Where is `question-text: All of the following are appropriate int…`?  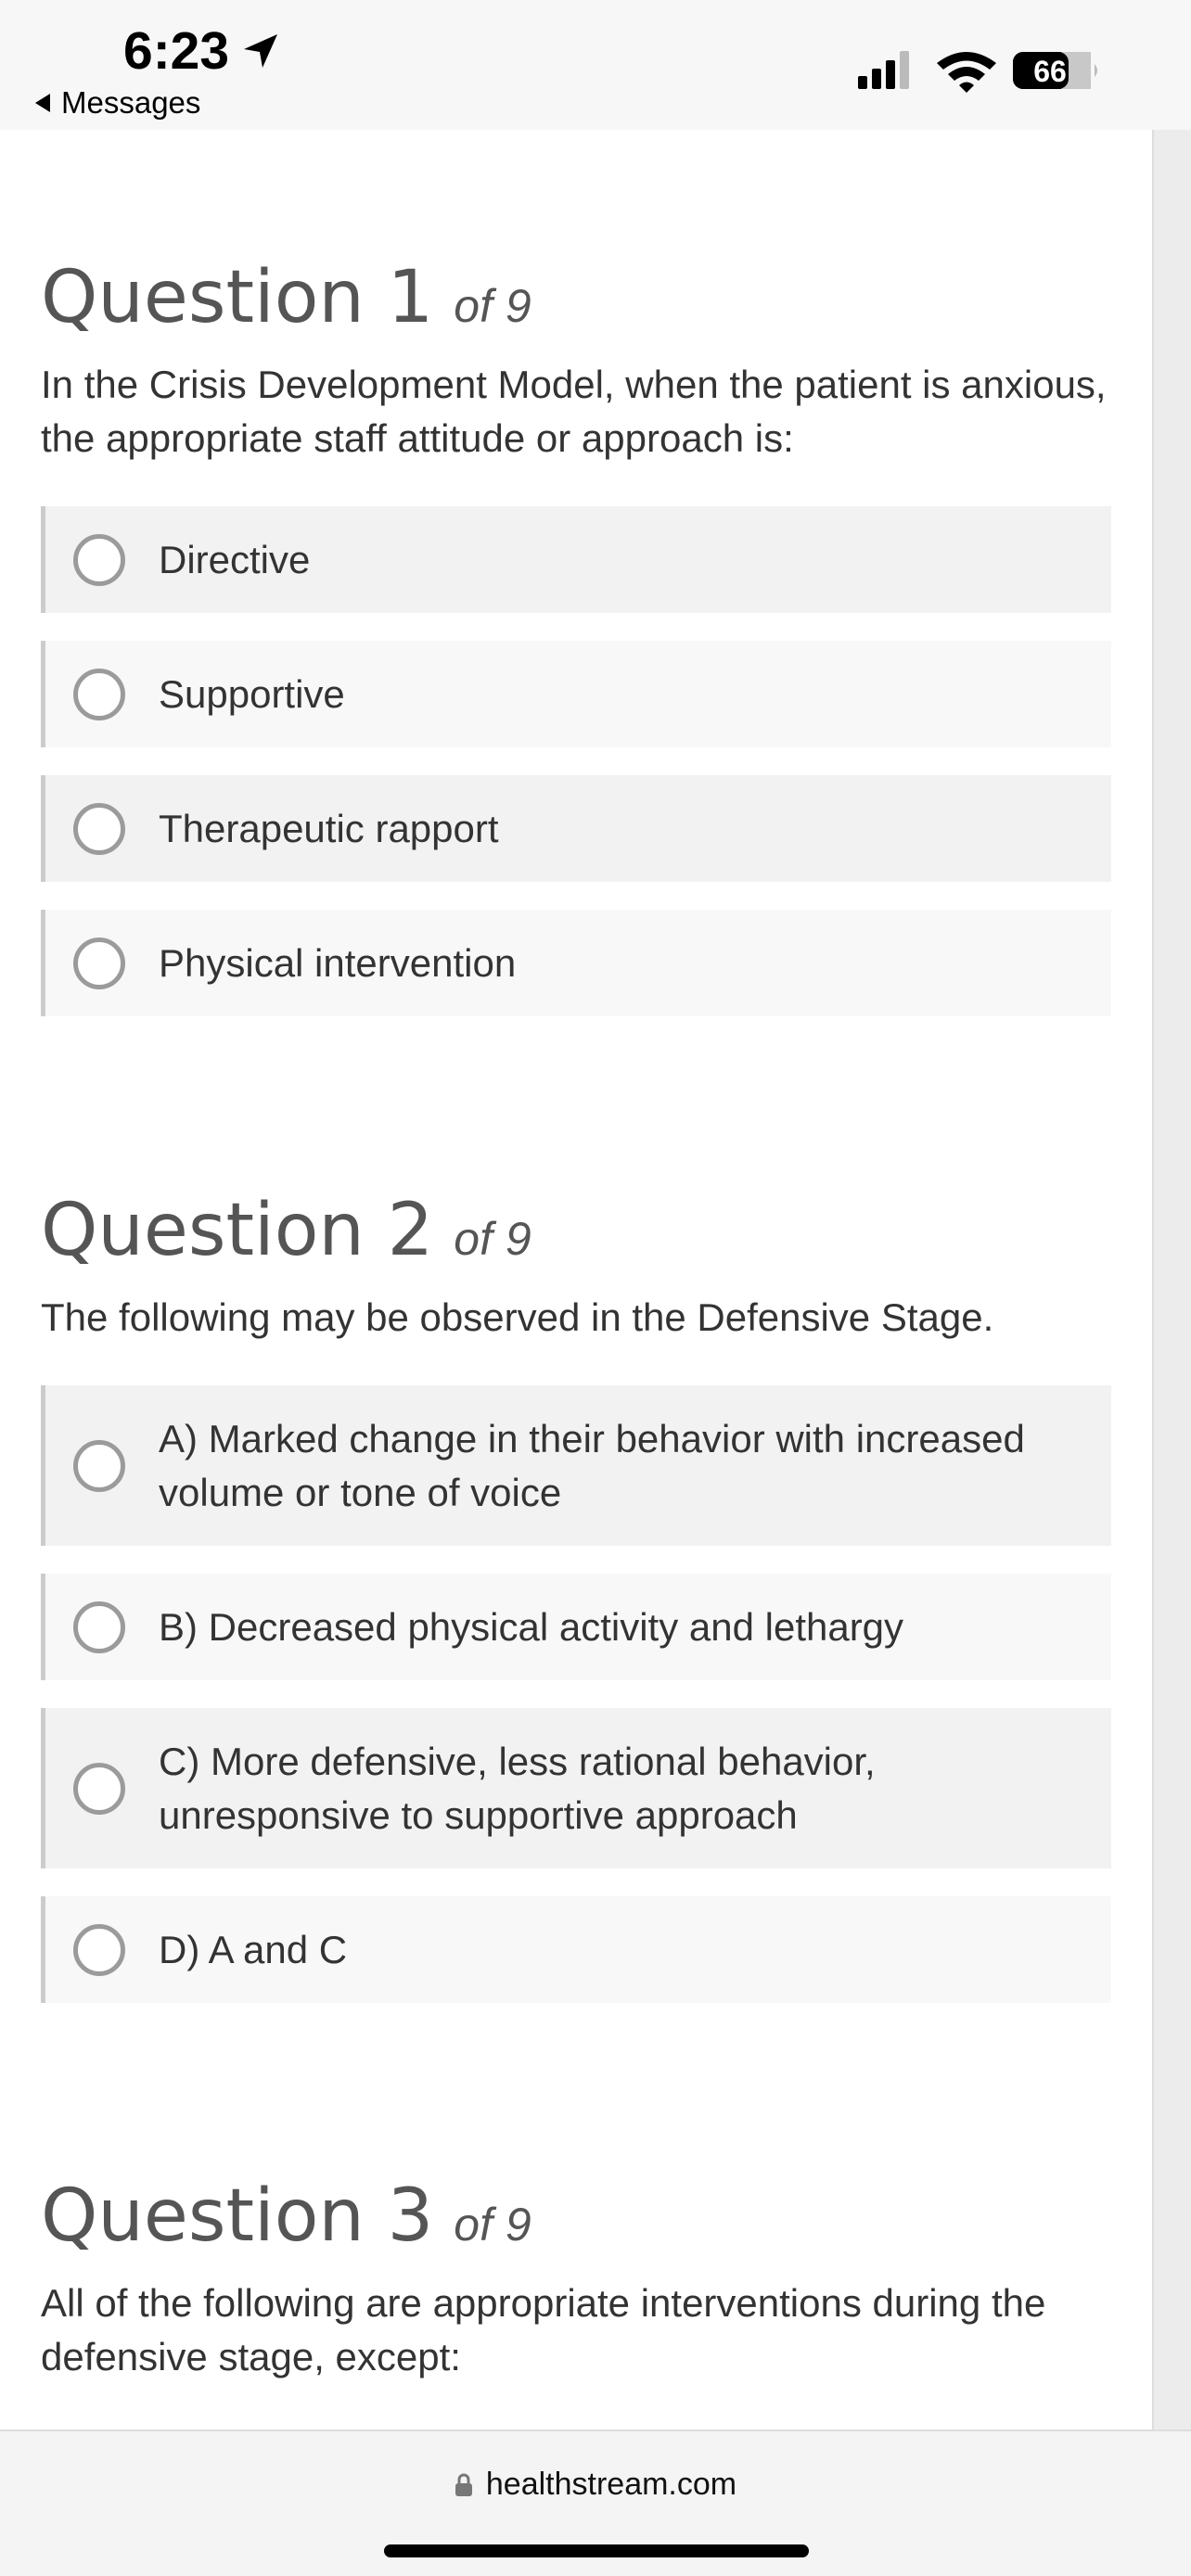 question-text: All of the following are appropriate int… is located at coordinates (543, 2329).